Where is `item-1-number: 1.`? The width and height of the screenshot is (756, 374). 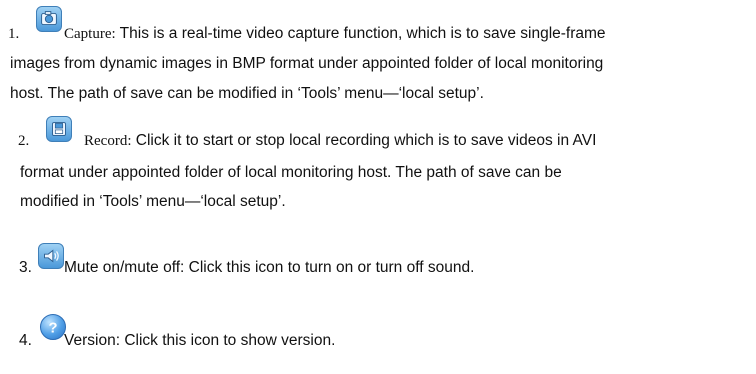
item-1-number: 1. is located at coordinates (14, 34).